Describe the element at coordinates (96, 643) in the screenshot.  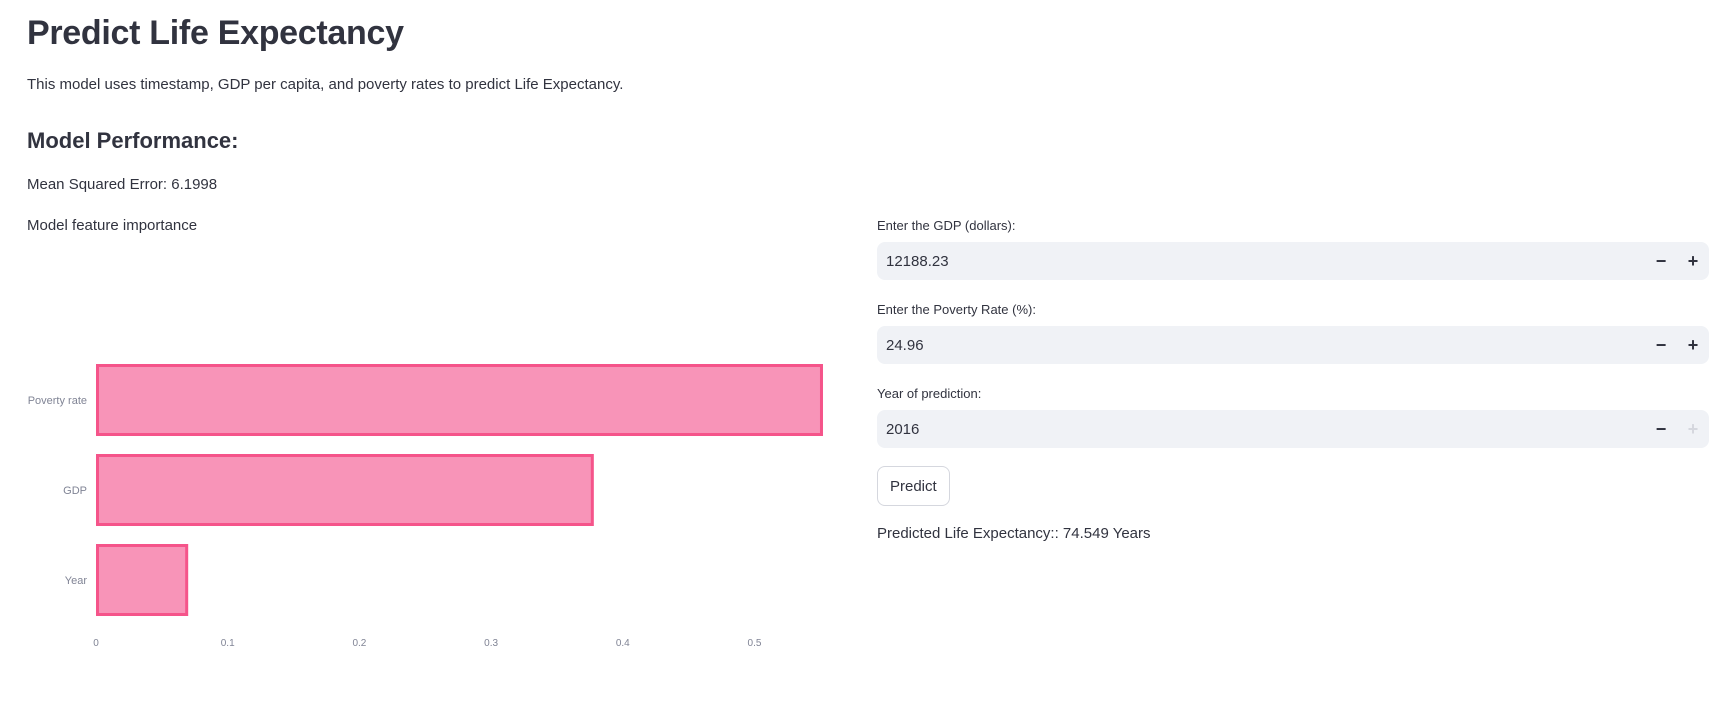
I see `x-tick-label: 0` at that location.